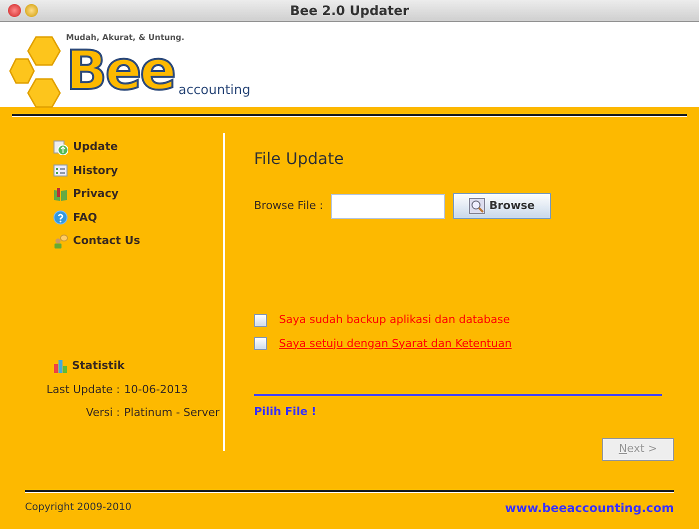 The width and height of the screenshot is (699, 529). I want to click on search-icon, so click(477, 206).